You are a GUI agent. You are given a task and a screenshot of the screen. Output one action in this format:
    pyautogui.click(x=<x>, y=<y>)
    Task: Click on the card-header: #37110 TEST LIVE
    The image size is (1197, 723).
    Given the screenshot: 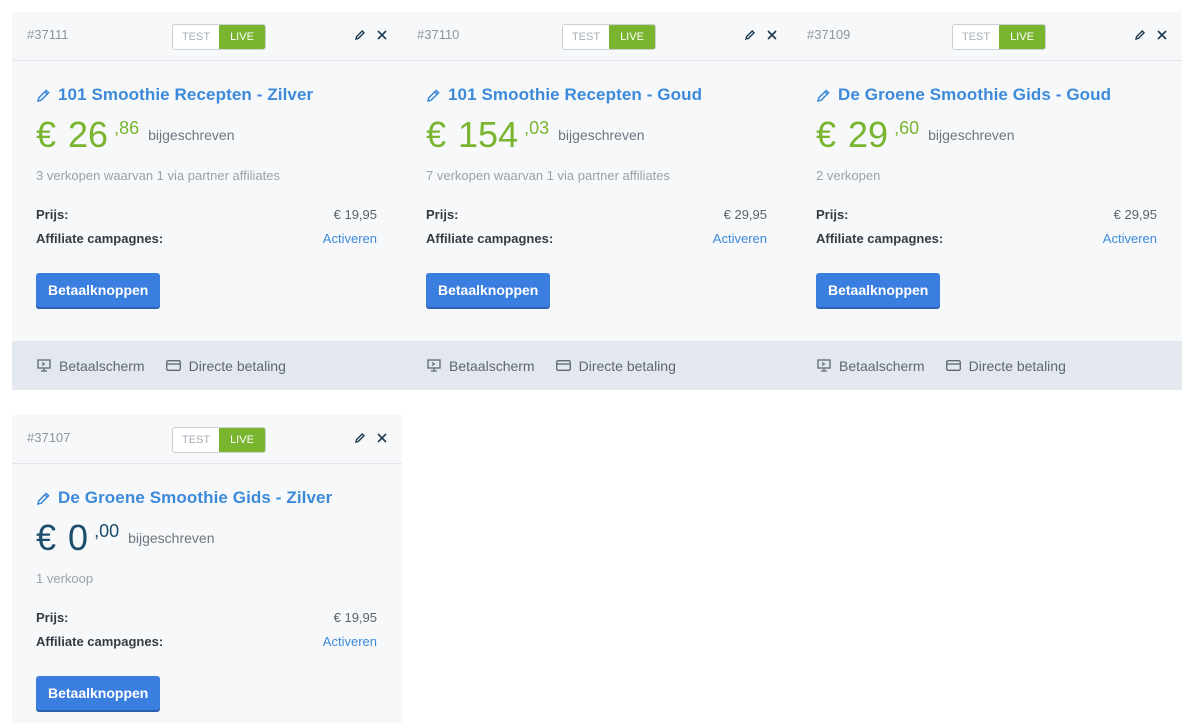 What is the action you would take?
    pyautogui.click(x=597, y=36)
    